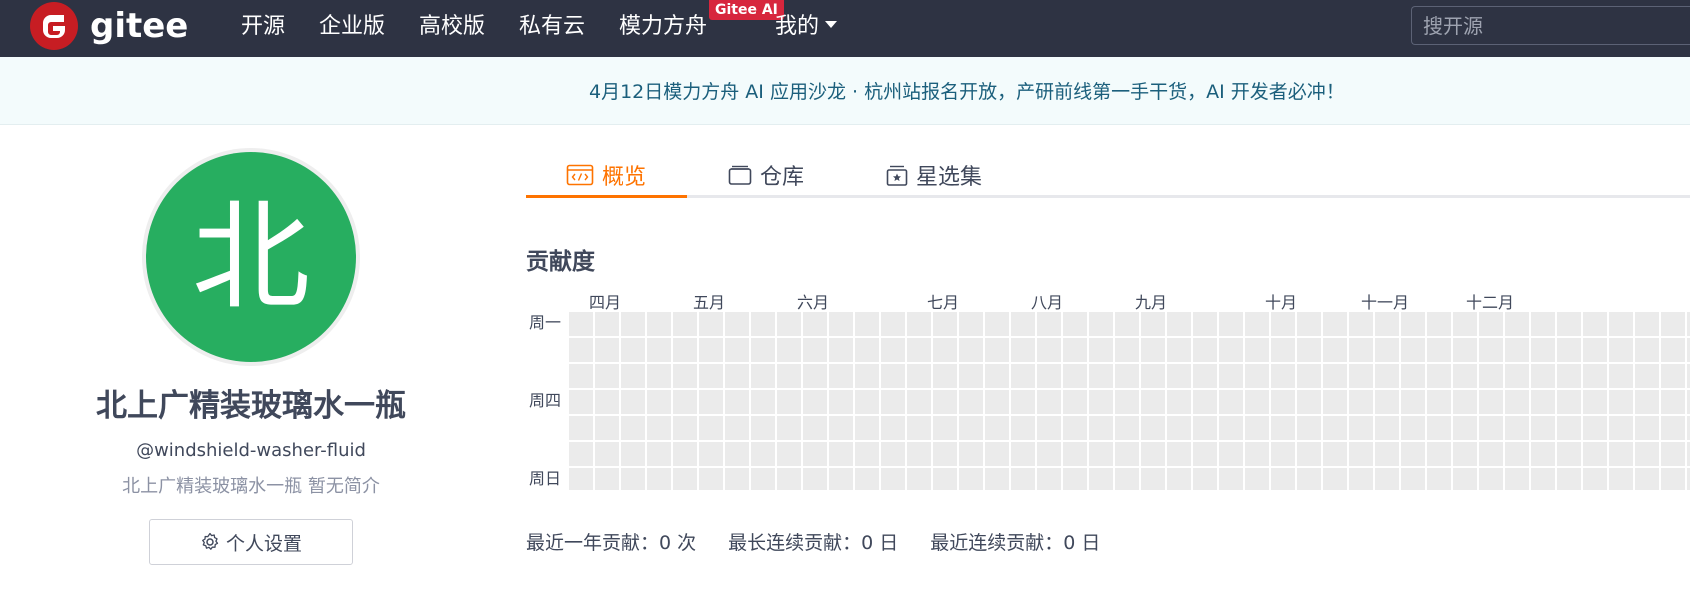 This screenshot has width=1690, height=610. Describe the element at coordinates (263, 27) in the screenshot. I see `nav-open-source: 开源` at that location.